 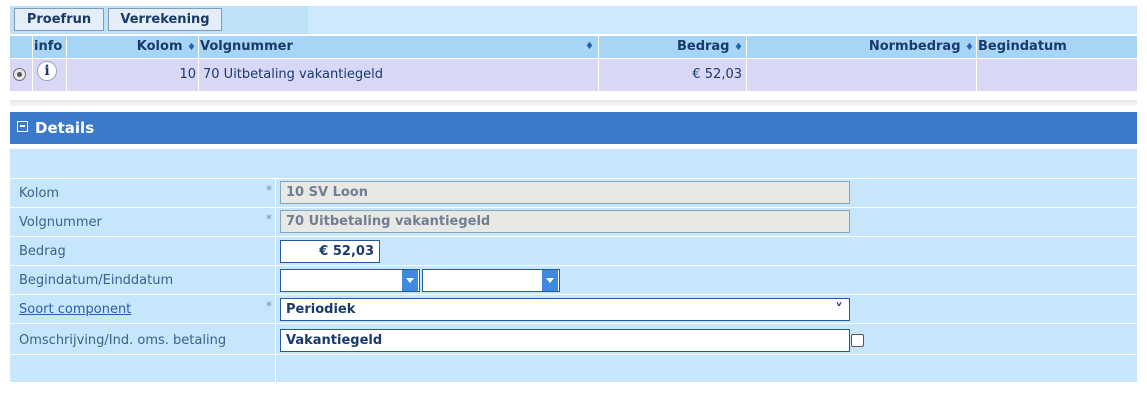 What do you see at coordinates (1022, 47) in the screenshot?
I see `column-header-begindatum: Begindatum` at bounding box center [1022, 47].